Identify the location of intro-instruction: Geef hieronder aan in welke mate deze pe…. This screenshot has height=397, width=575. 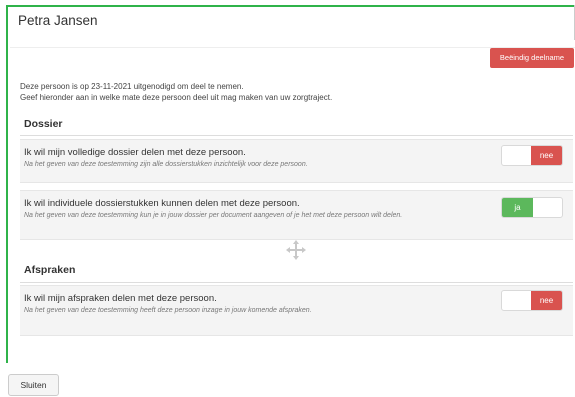
(176, 97).